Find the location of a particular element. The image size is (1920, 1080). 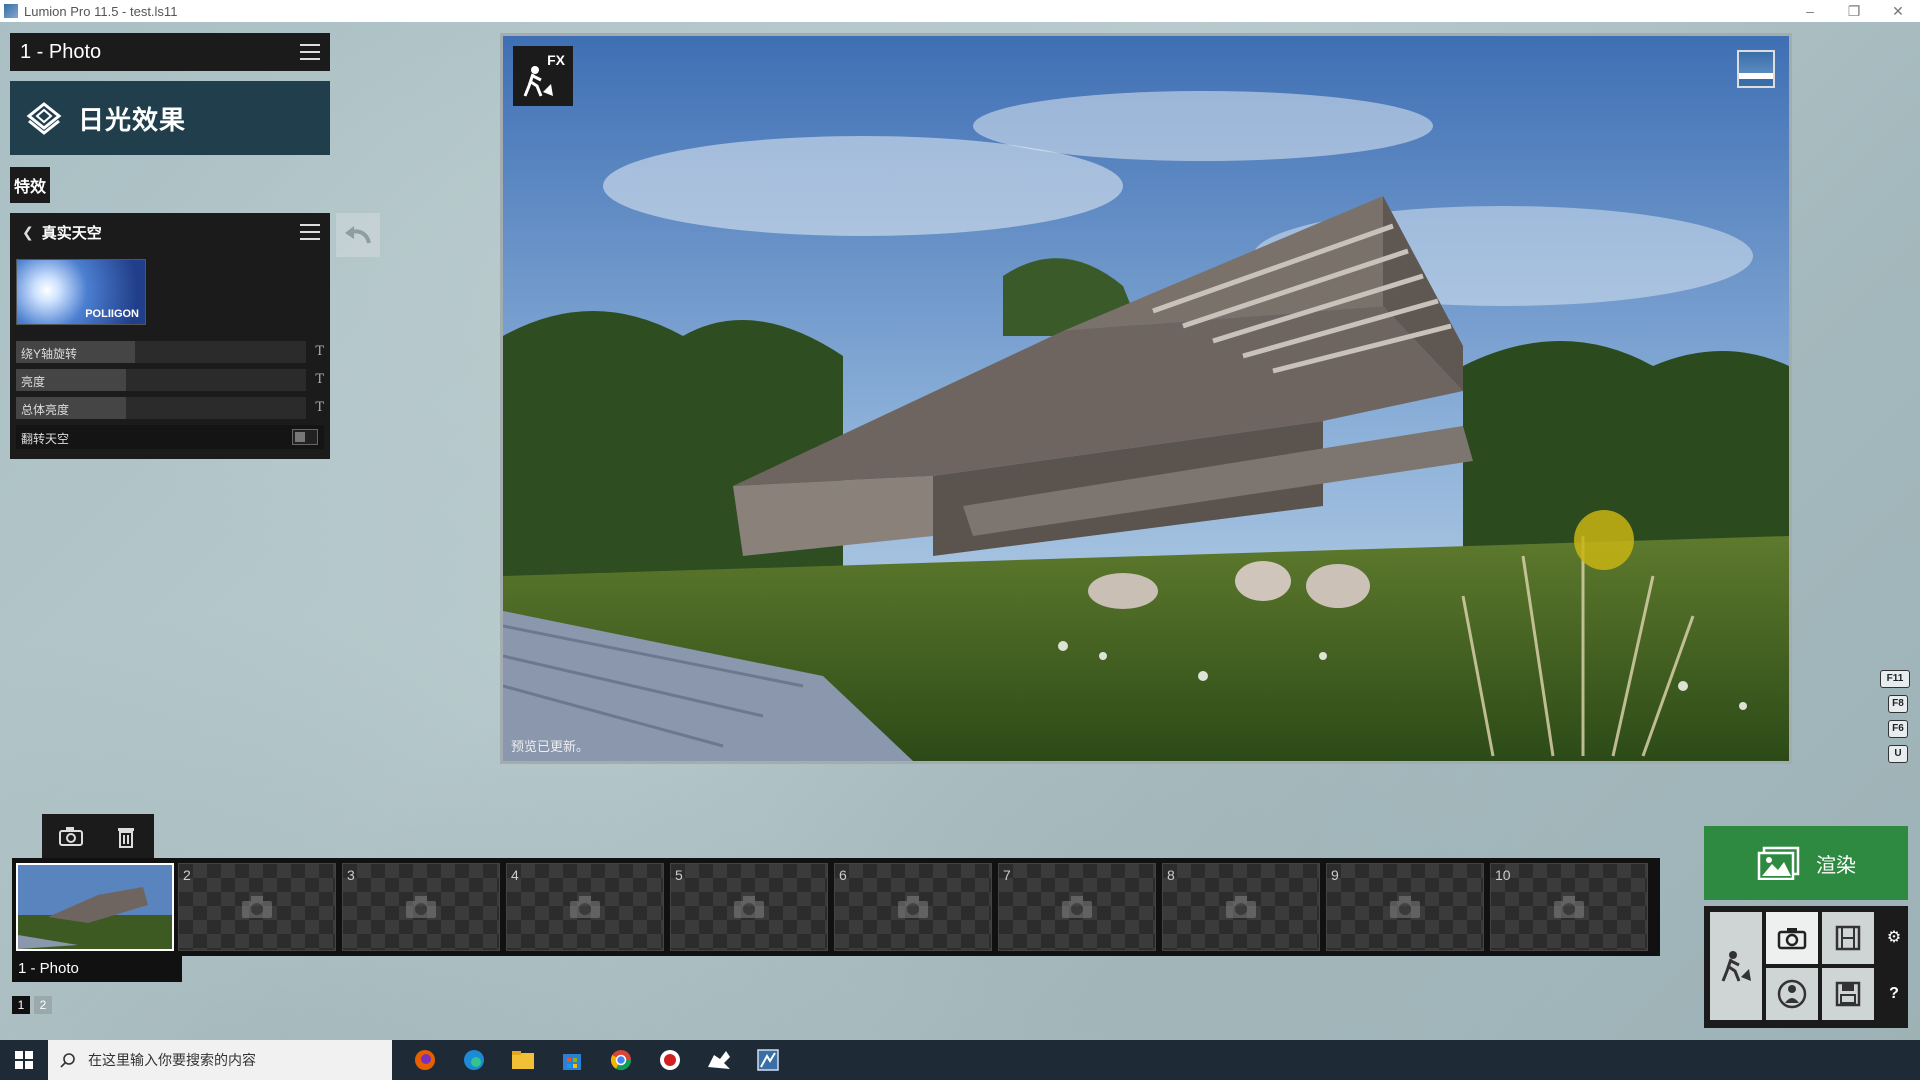

photo-slot: 5 is located at coordinates (749, 907).